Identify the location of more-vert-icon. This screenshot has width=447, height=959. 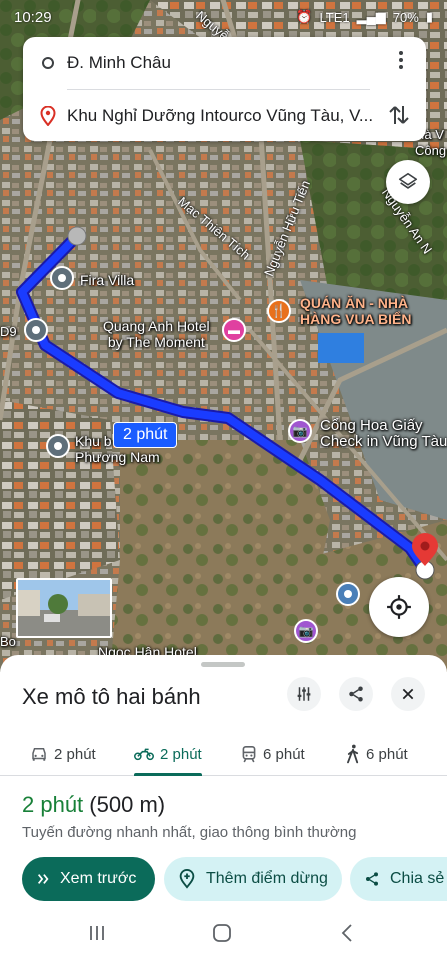
(401, 60).